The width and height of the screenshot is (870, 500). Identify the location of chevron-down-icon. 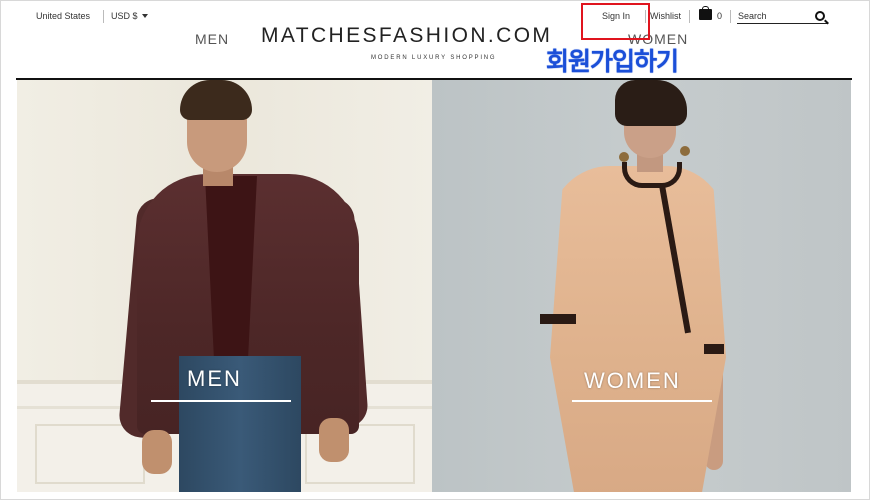
(144, 16).